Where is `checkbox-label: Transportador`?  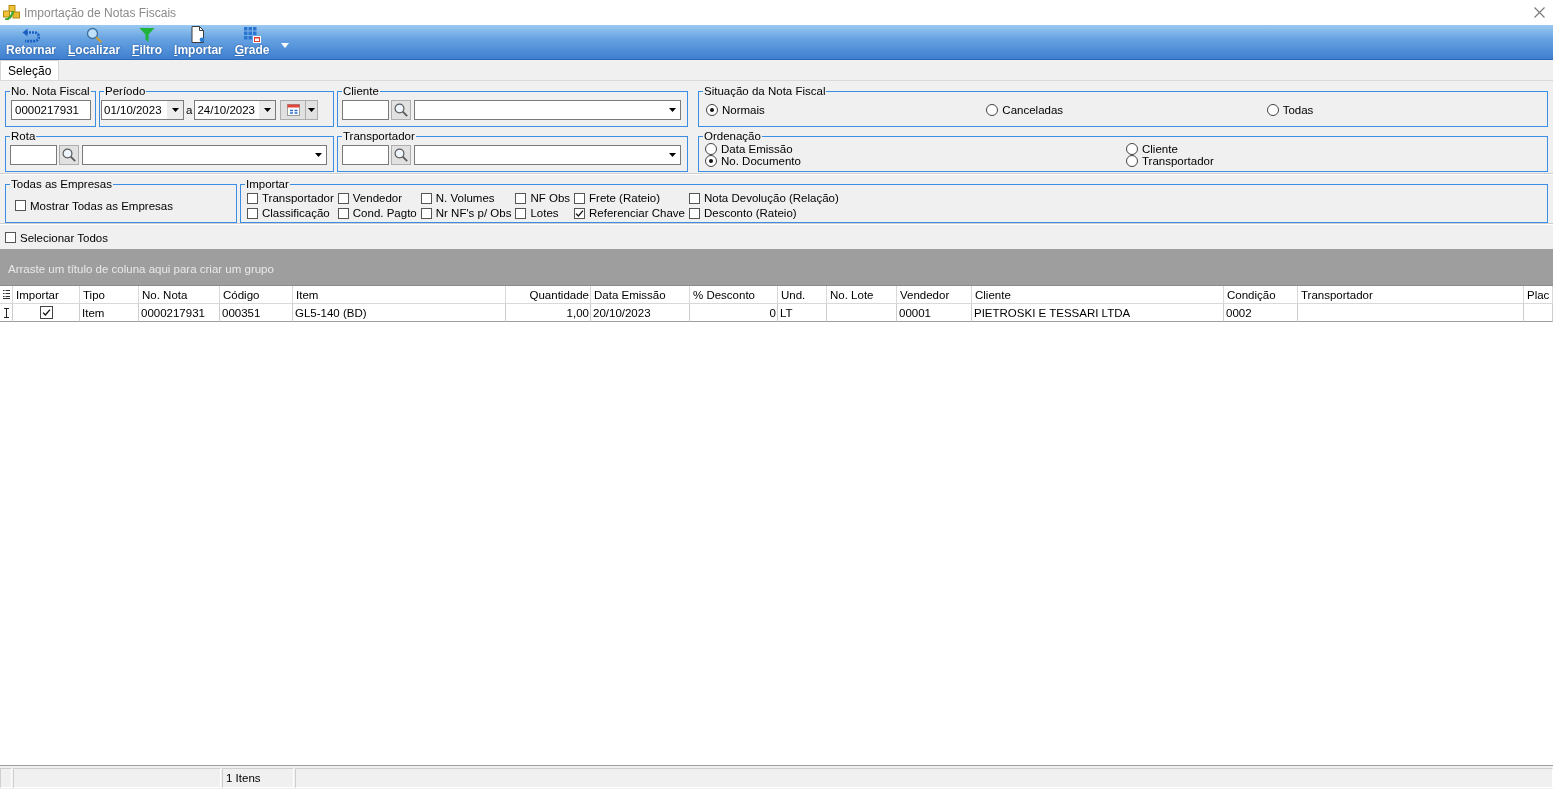 checkbox-label: Transportador is located at coordinates (298, 198).